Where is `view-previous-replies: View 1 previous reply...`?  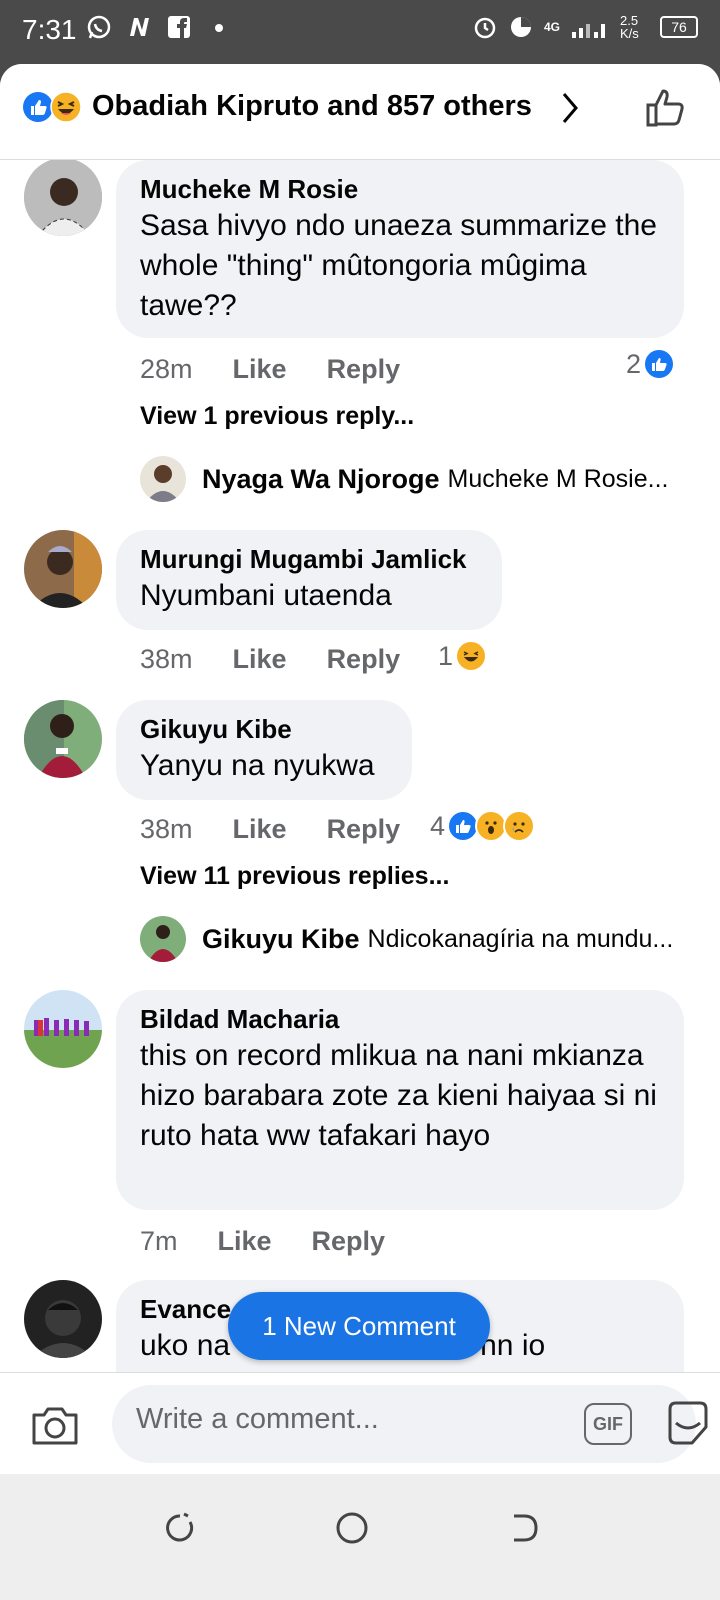
view-previous-replies: View 1 previous reply... is located at coordinates (277, 416).